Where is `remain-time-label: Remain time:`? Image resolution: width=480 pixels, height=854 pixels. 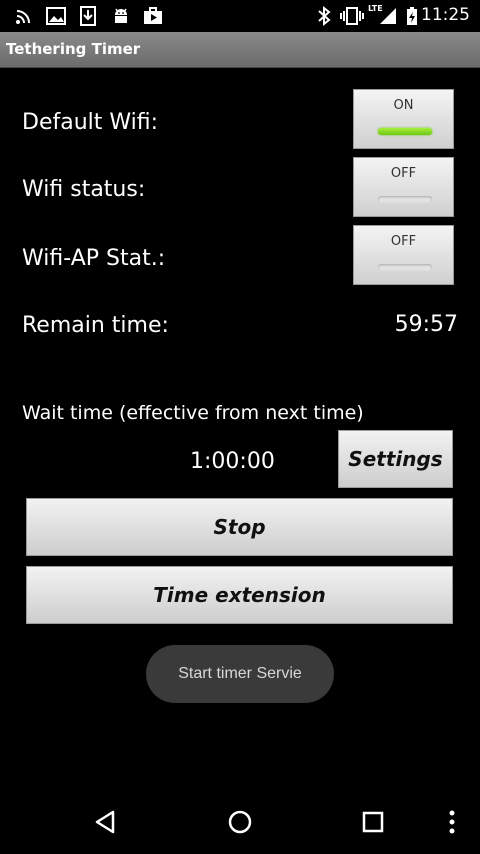
remain-time-label: Remain time: is located at coordinates (95, 325).